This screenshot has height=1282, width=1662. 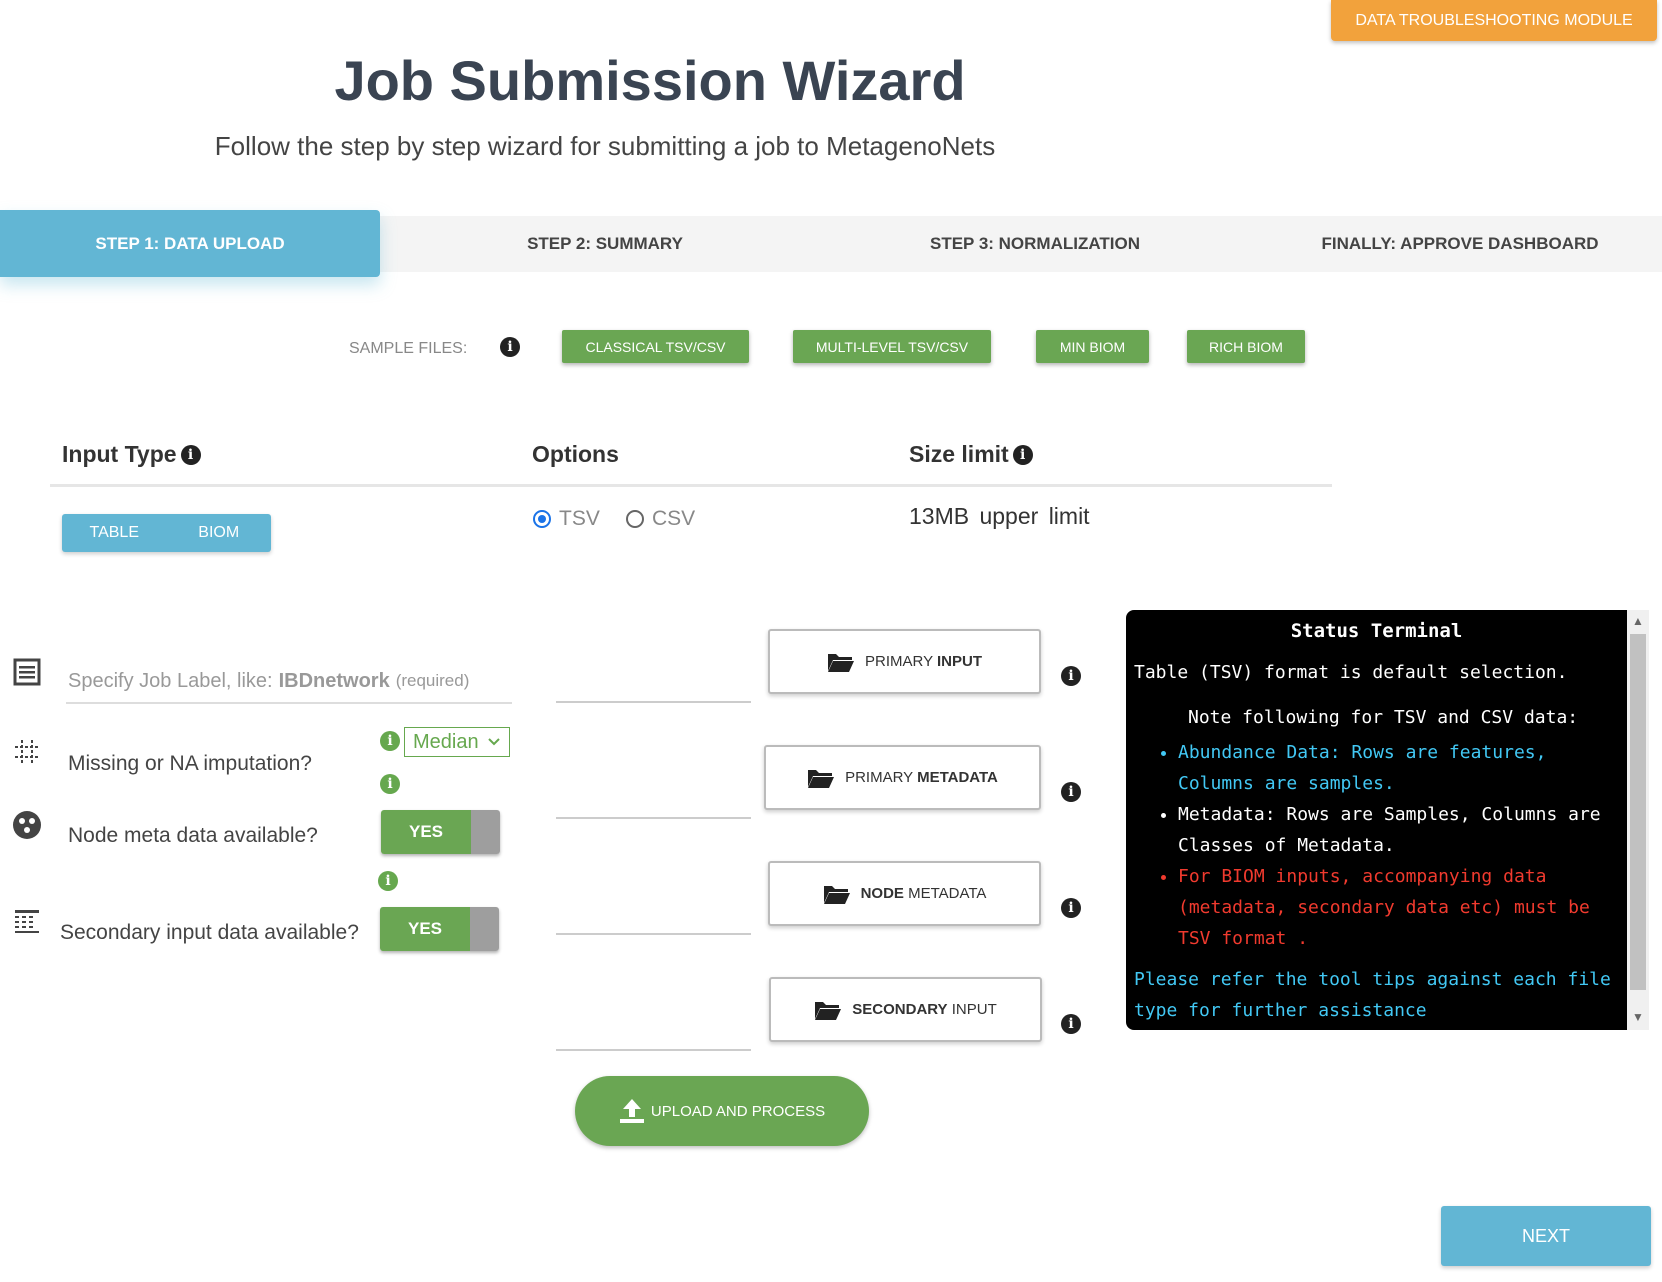 What do you see at coordinates (674, 518) in the screenshot?
I see `option-csv-label: CSV` at bounding box center [674, 518].